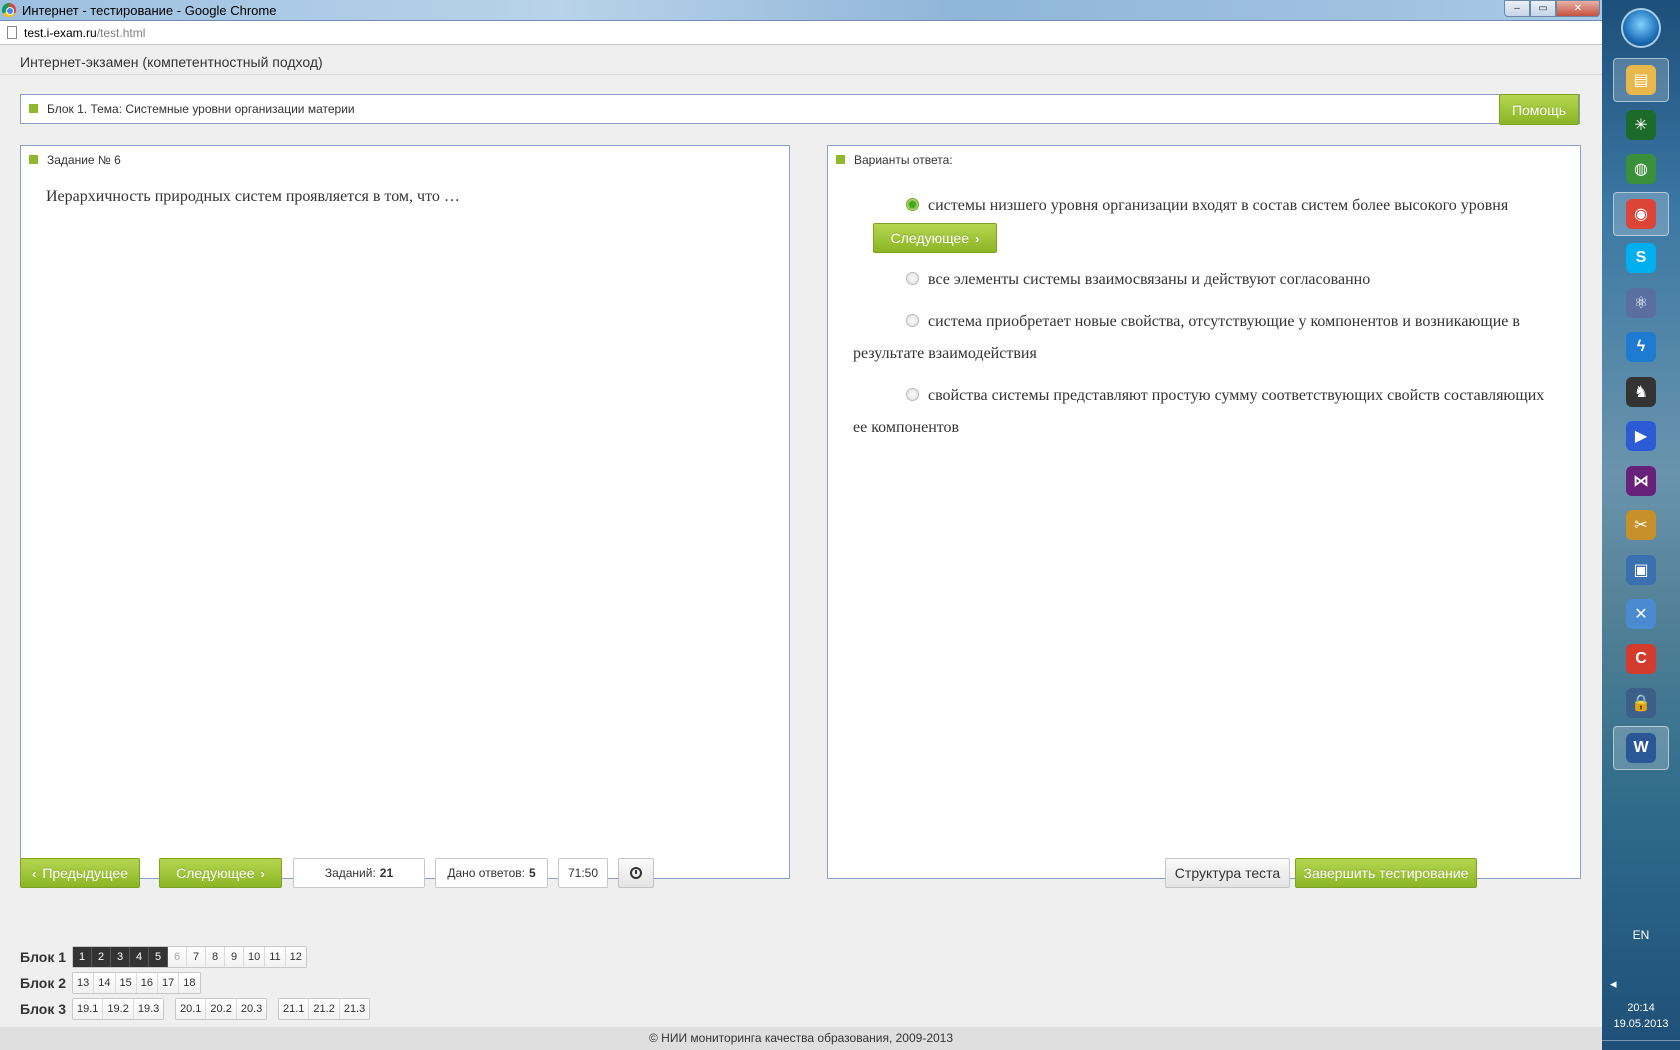  Describe the element at coordinates (912, 204) in the screenshot. I see `radio-selected-icon` at that location.